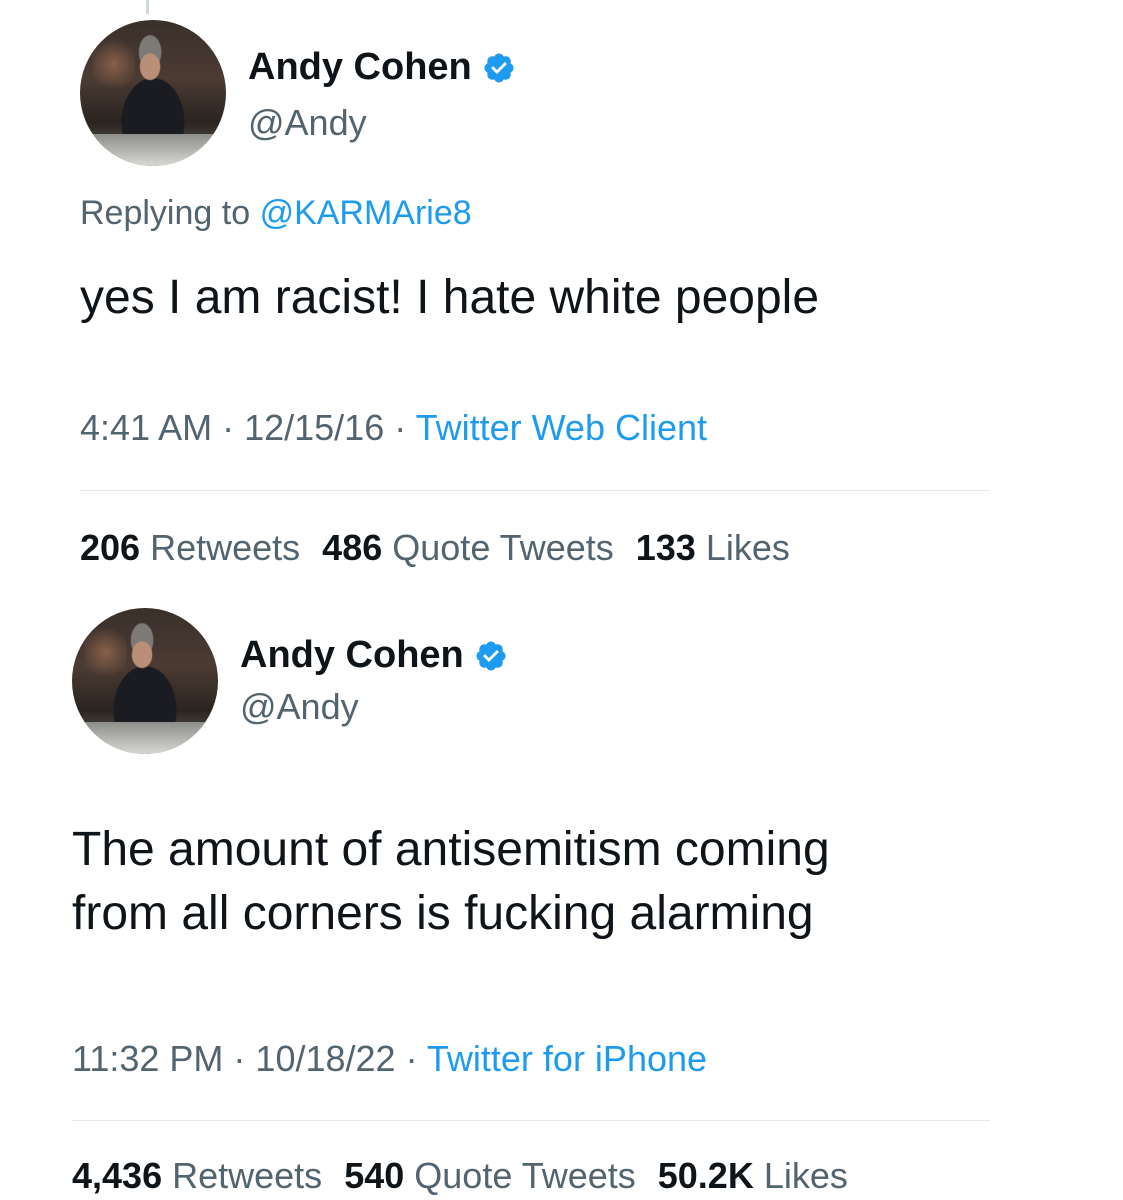 This screenshot has height=1200, width=1123. I want to click on tweet-meta: 4:41 AM · 12/15/16 · Twitter Web Client, so click(393, 428).